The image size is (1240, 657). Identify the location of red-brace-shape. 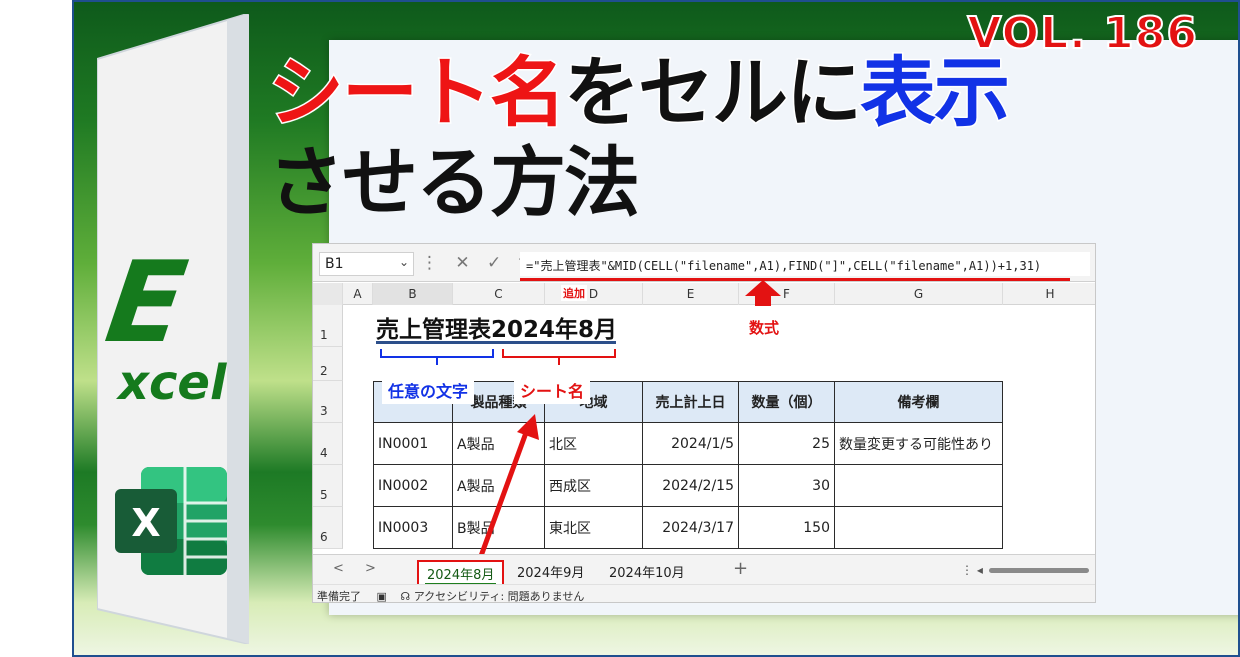
(559, 357).